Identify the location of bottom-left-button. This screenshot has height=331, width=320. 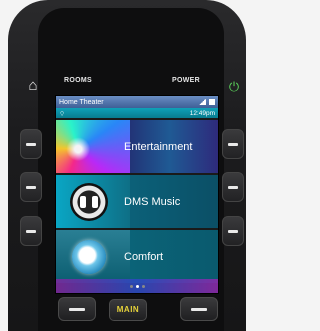
(77, 309).